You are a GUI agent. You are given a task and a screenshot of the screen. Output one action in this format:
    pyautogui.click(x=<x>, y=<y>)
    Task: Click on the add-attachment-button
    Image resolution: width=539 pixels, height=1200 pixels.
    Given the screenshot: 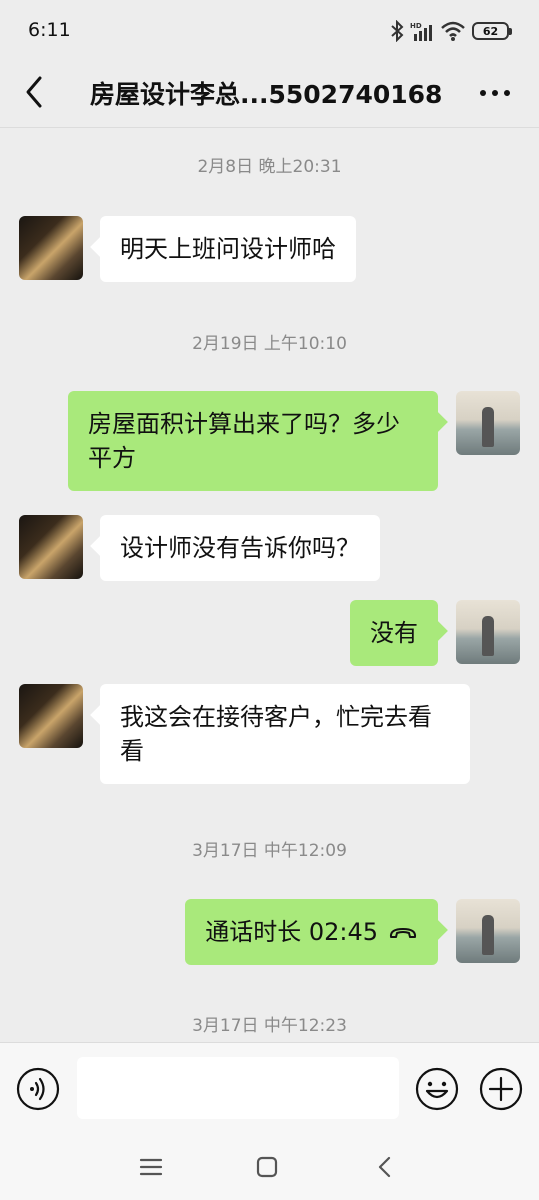 What is the action you would take?
    pyautogui.click(x=501, y=1089)
    